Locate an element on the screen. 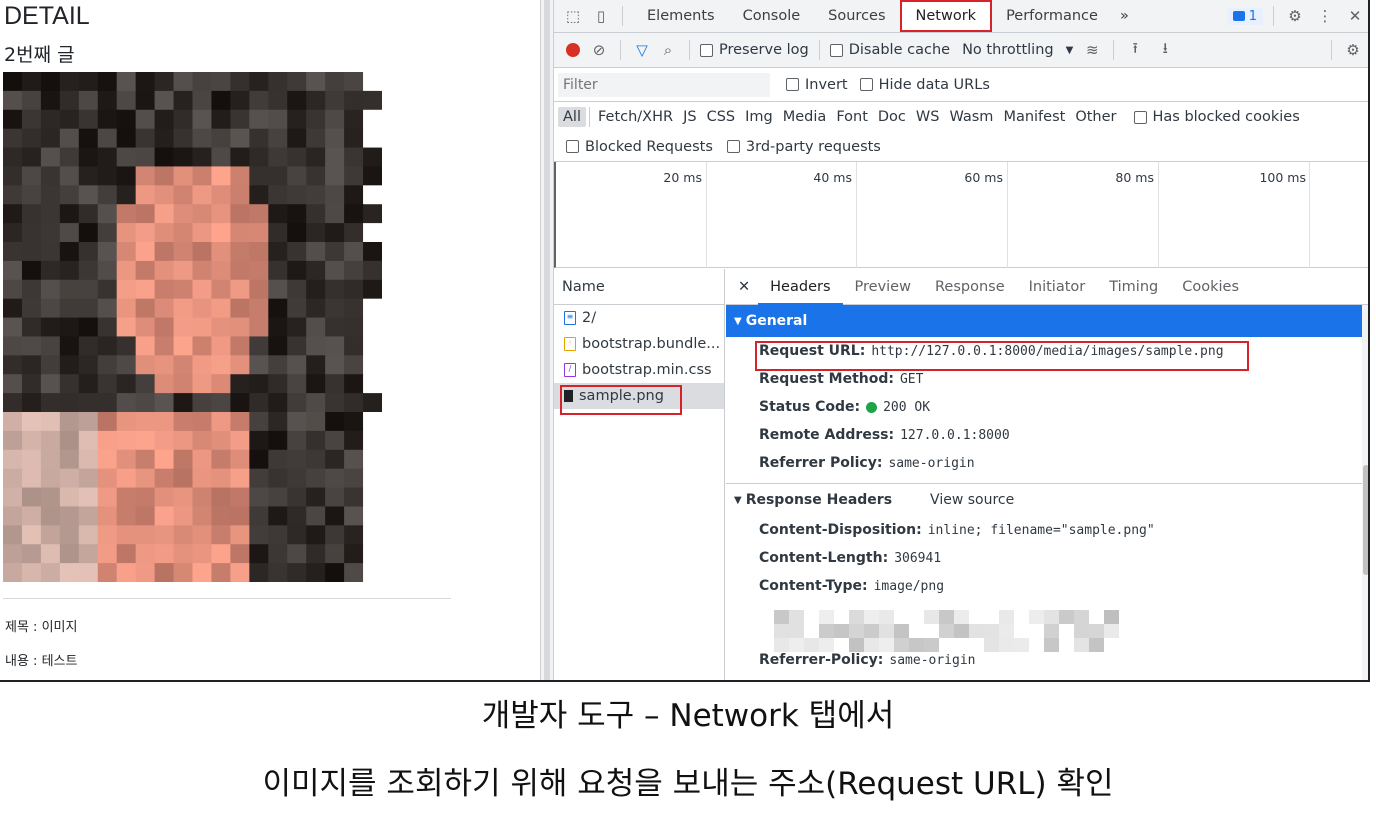 This screenshot has width=1376, height=815. network-settings-icon: ⚙ is located at coordinates (1353, 50).